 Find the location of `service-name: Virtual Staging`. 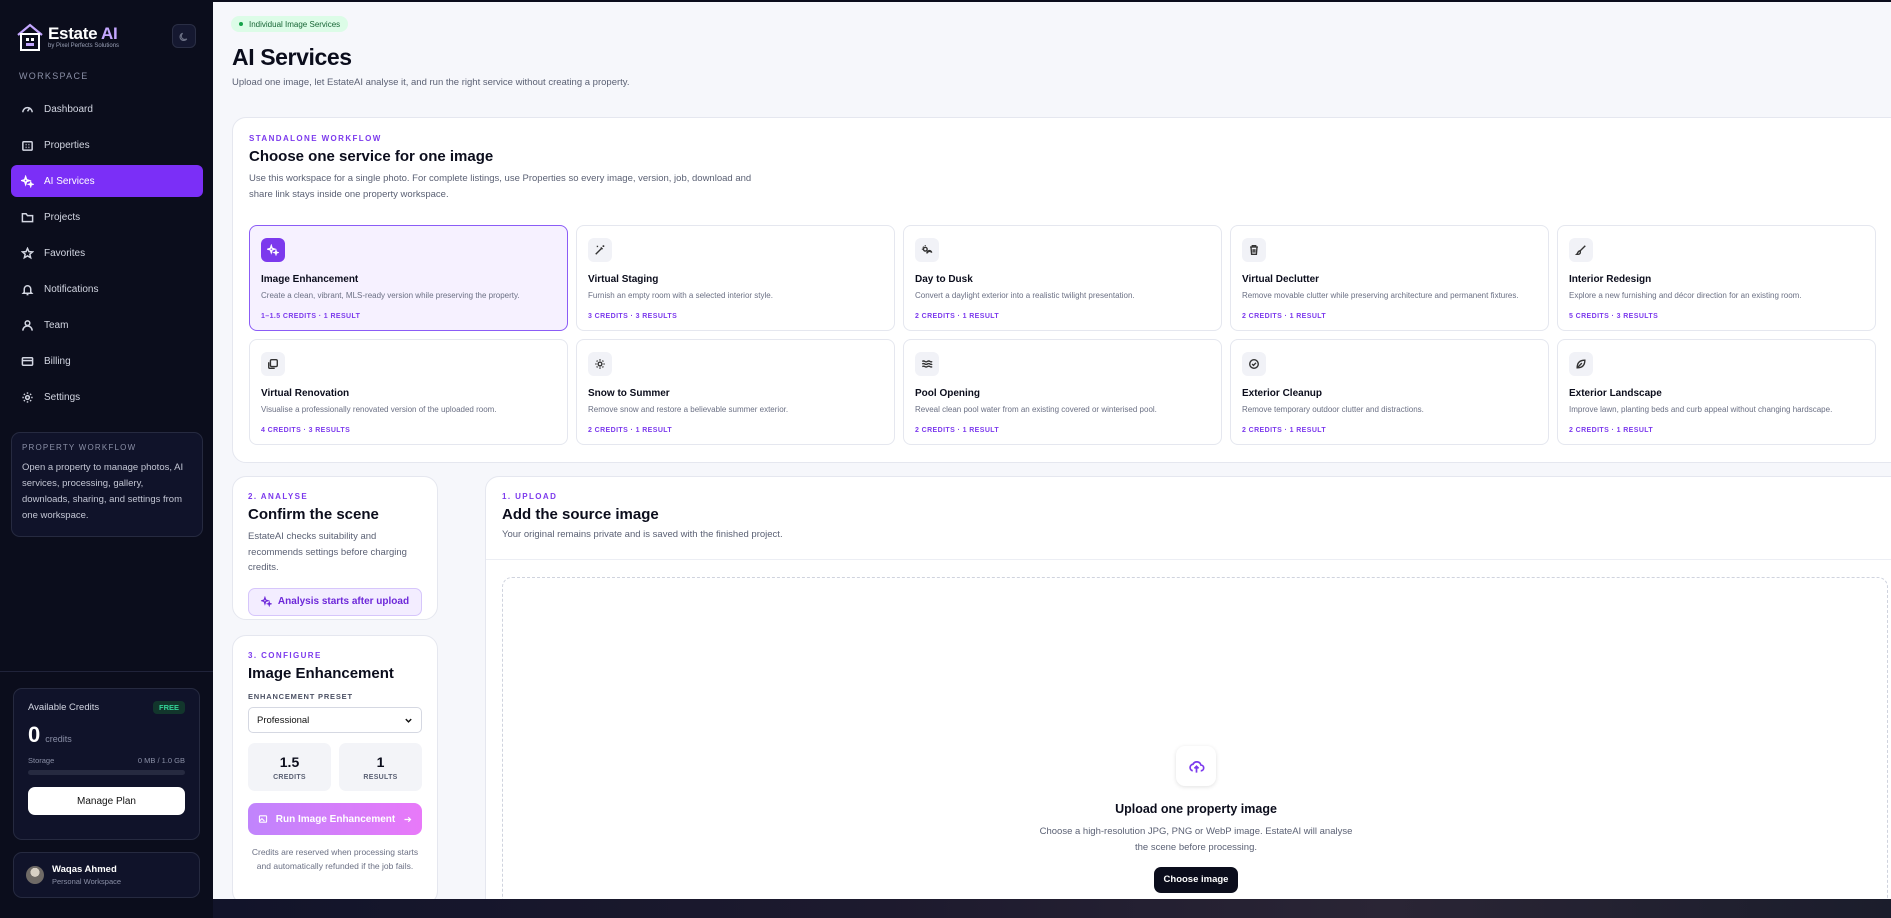

service-name: Virtual Staging is located at coordinates (623, 279).